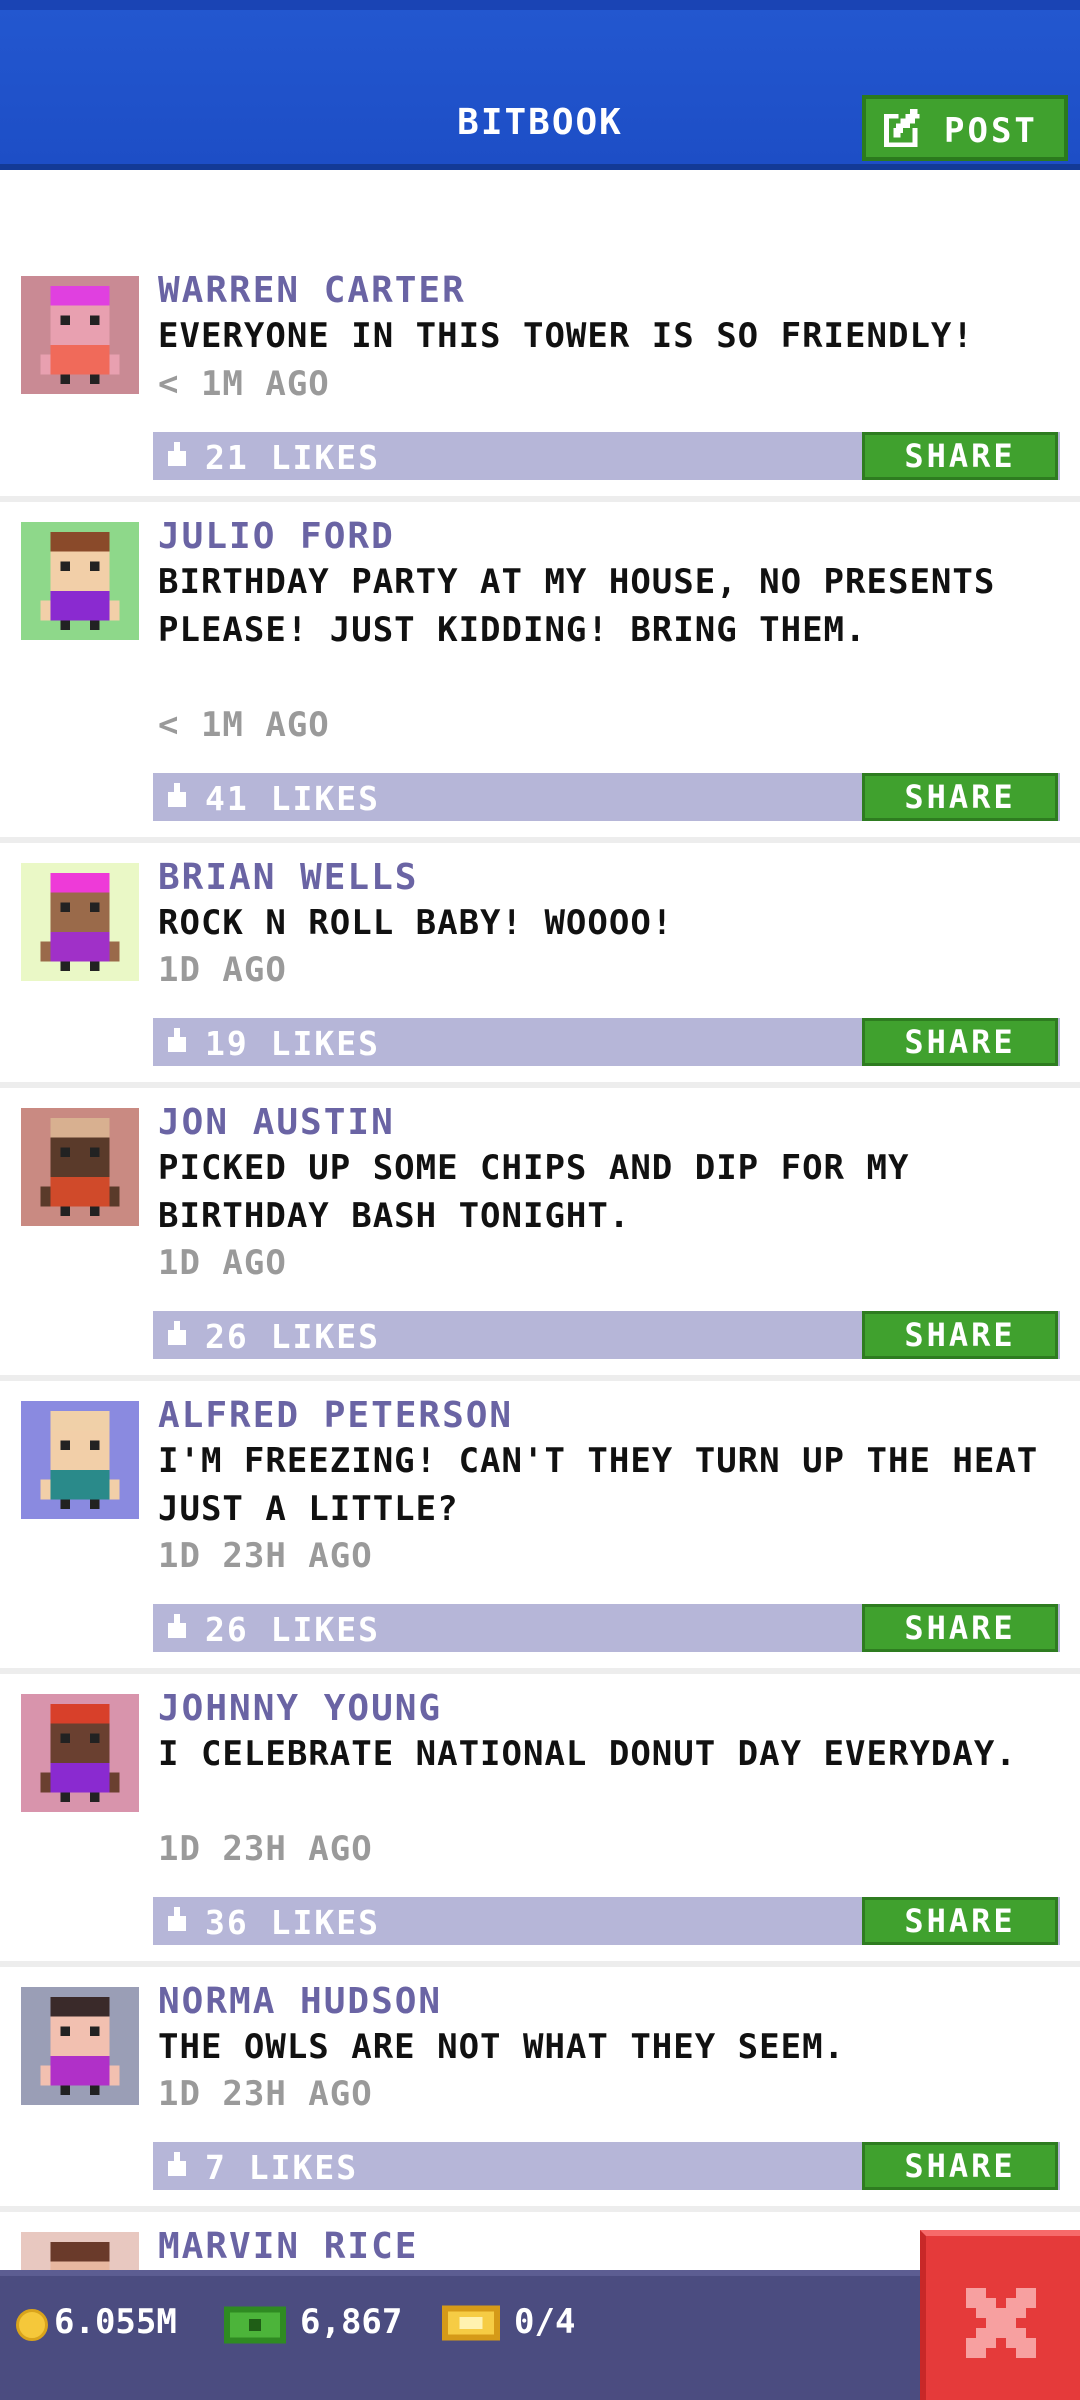  Describe the element at coordinates (1001, 2323) in the screenshot. I see `close-icon` at that location.